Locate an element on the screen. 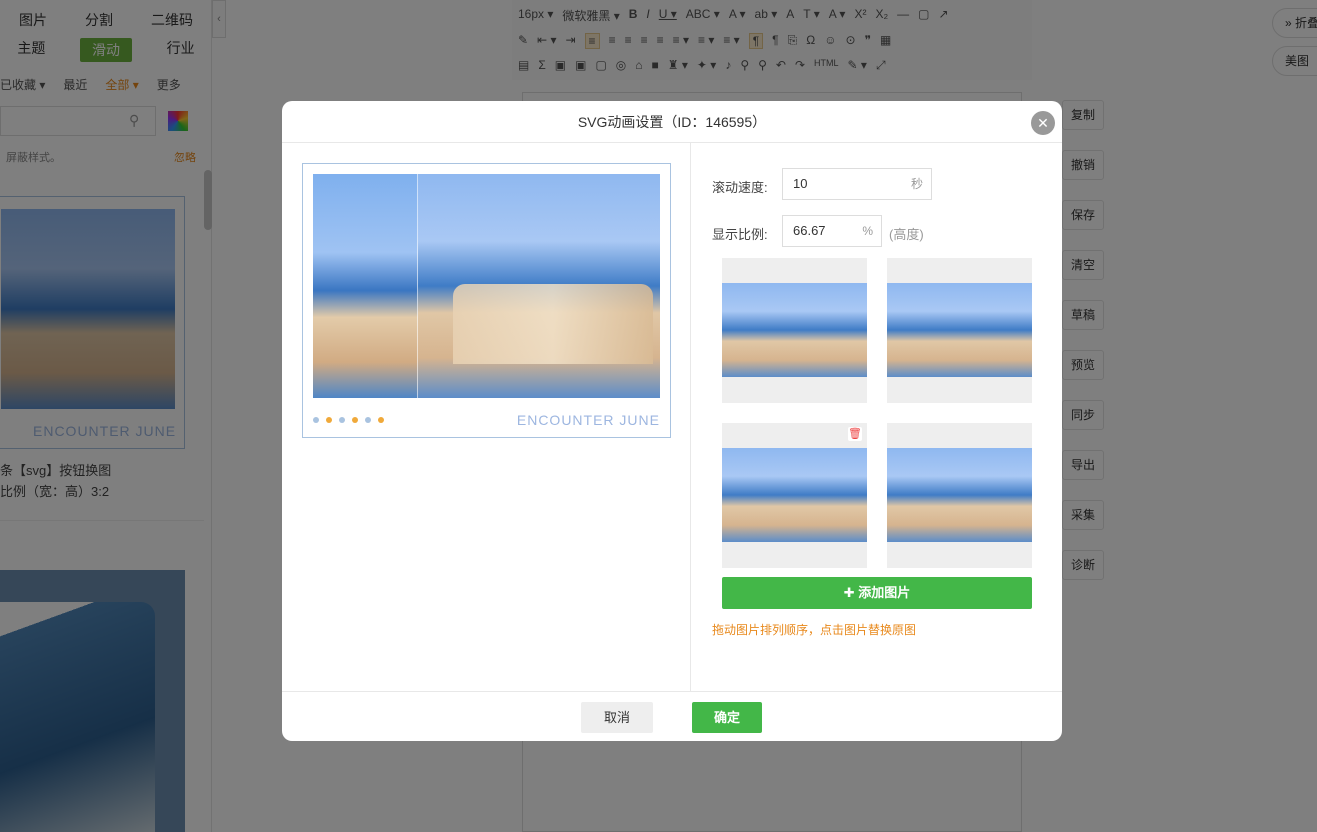 The width and height of the screenshot is (1317, 832). ratio-note: (高度) is located at coordinates (906, 234).